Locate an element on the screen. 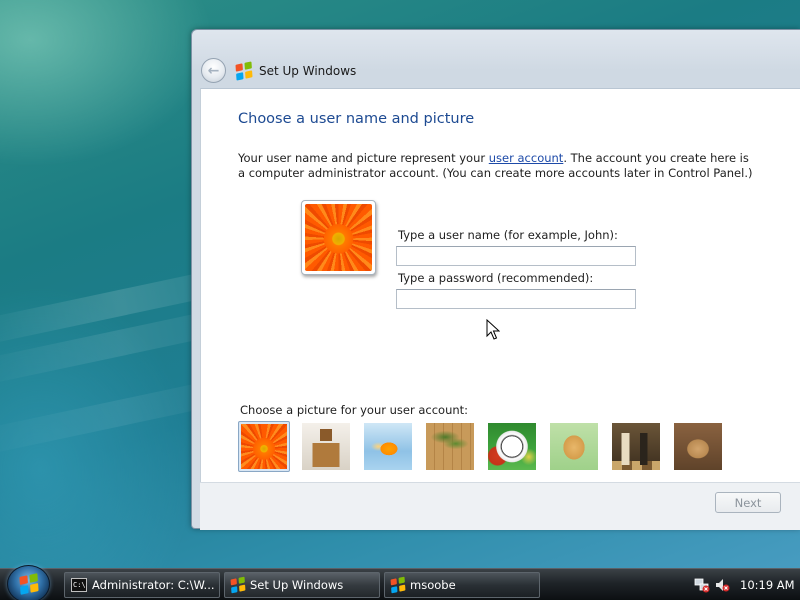 Image resolution: width=800 pixels, height=600 pixels. username-label: Type a user name (for example, John): is located at coordinates (508, 235).